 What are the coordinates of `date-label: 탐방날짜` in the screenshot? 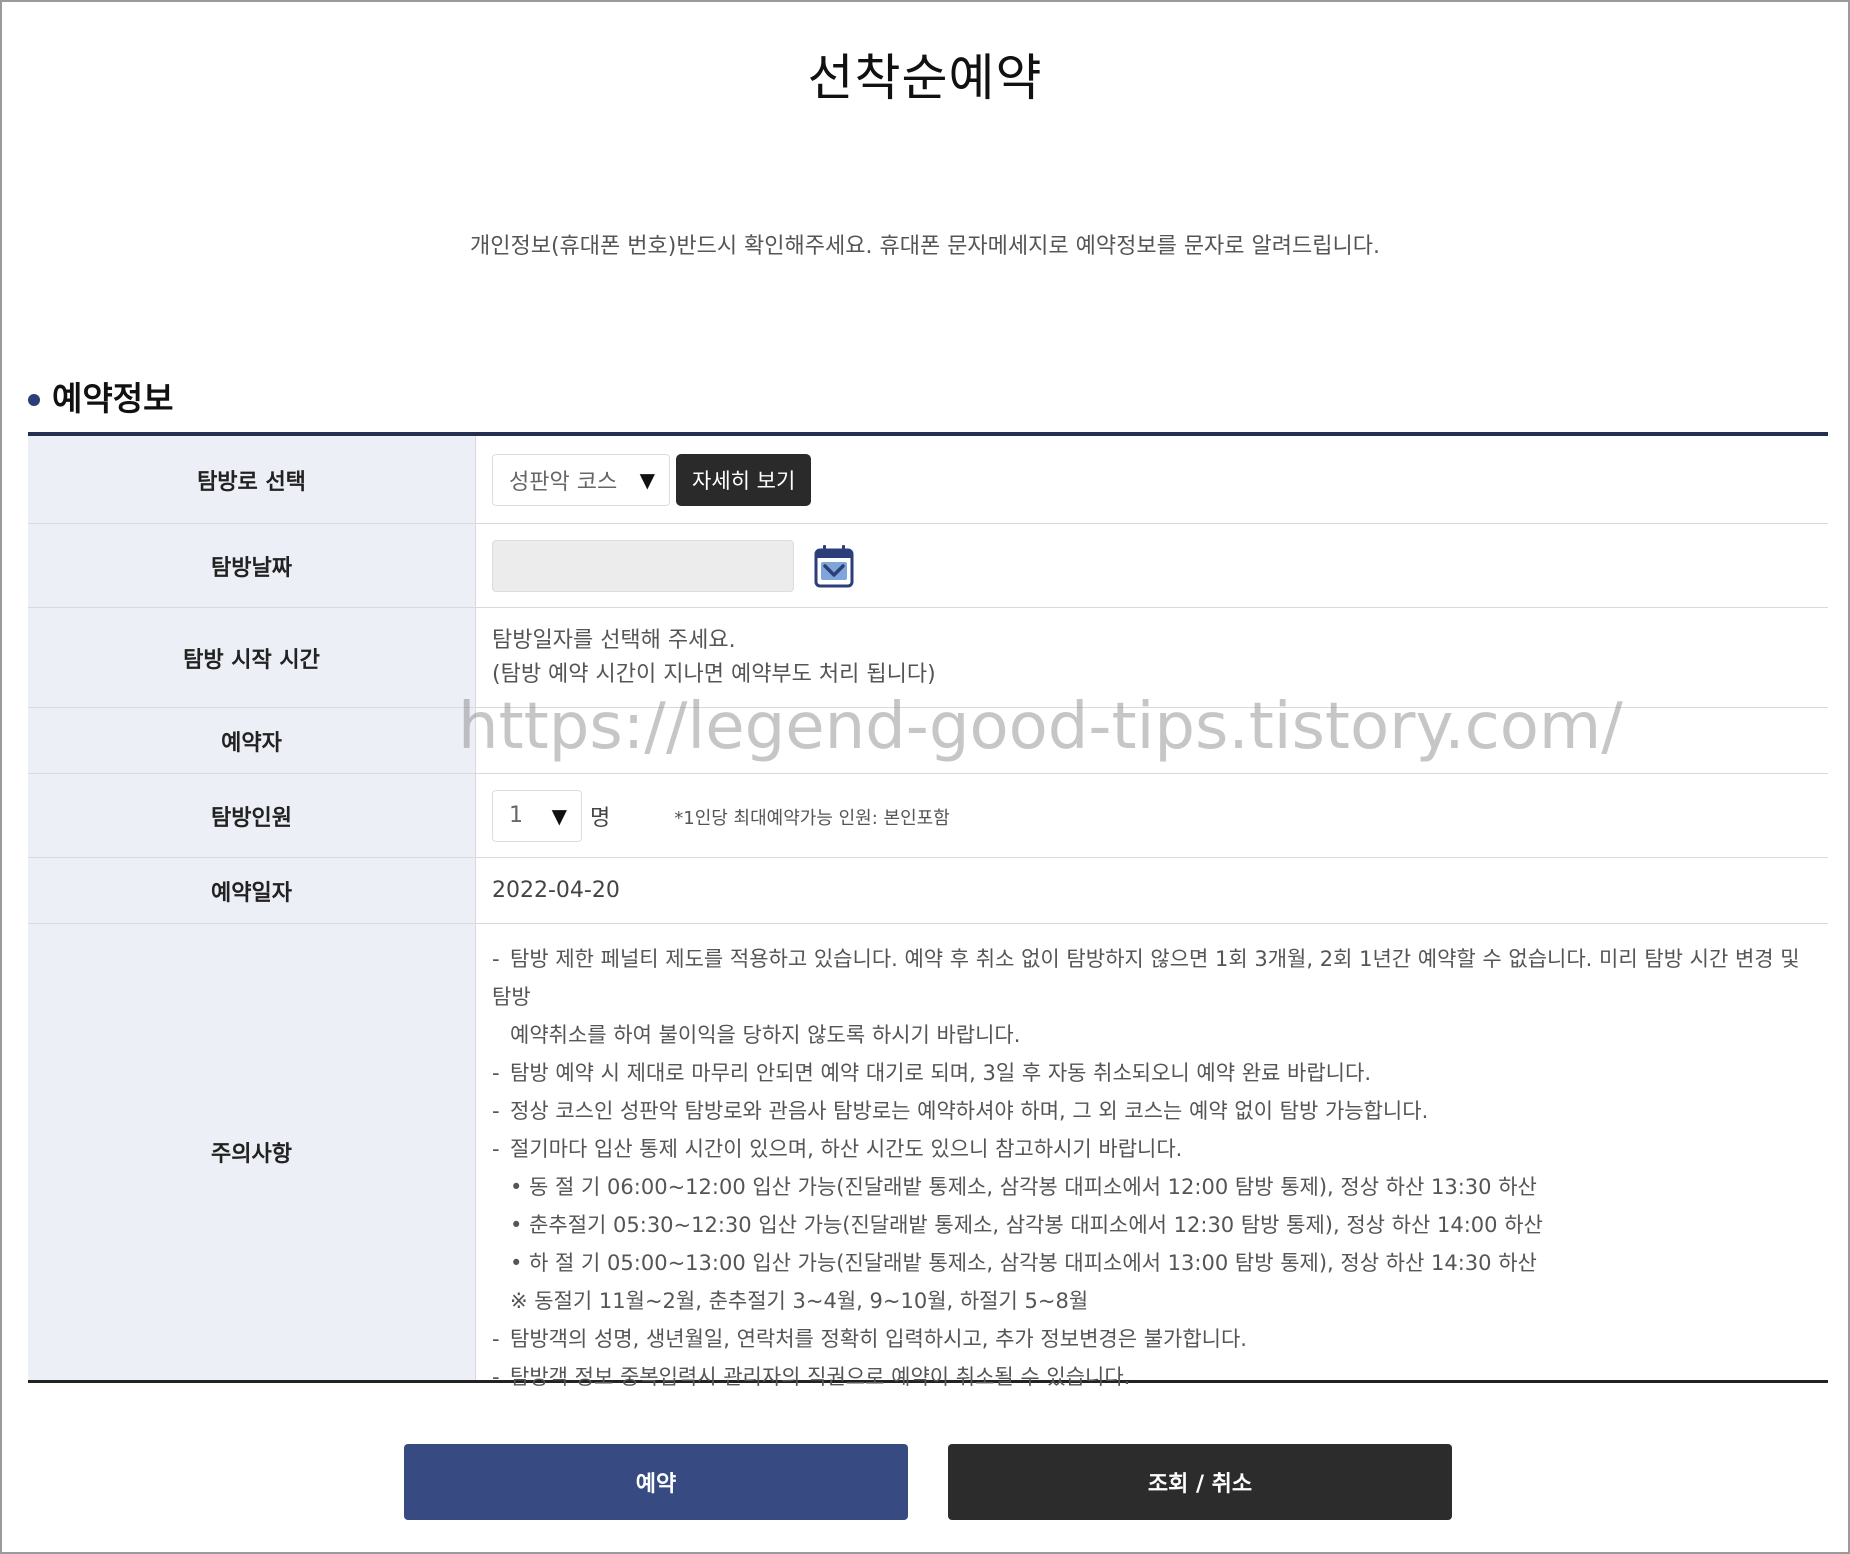 It's located at (252, 565).